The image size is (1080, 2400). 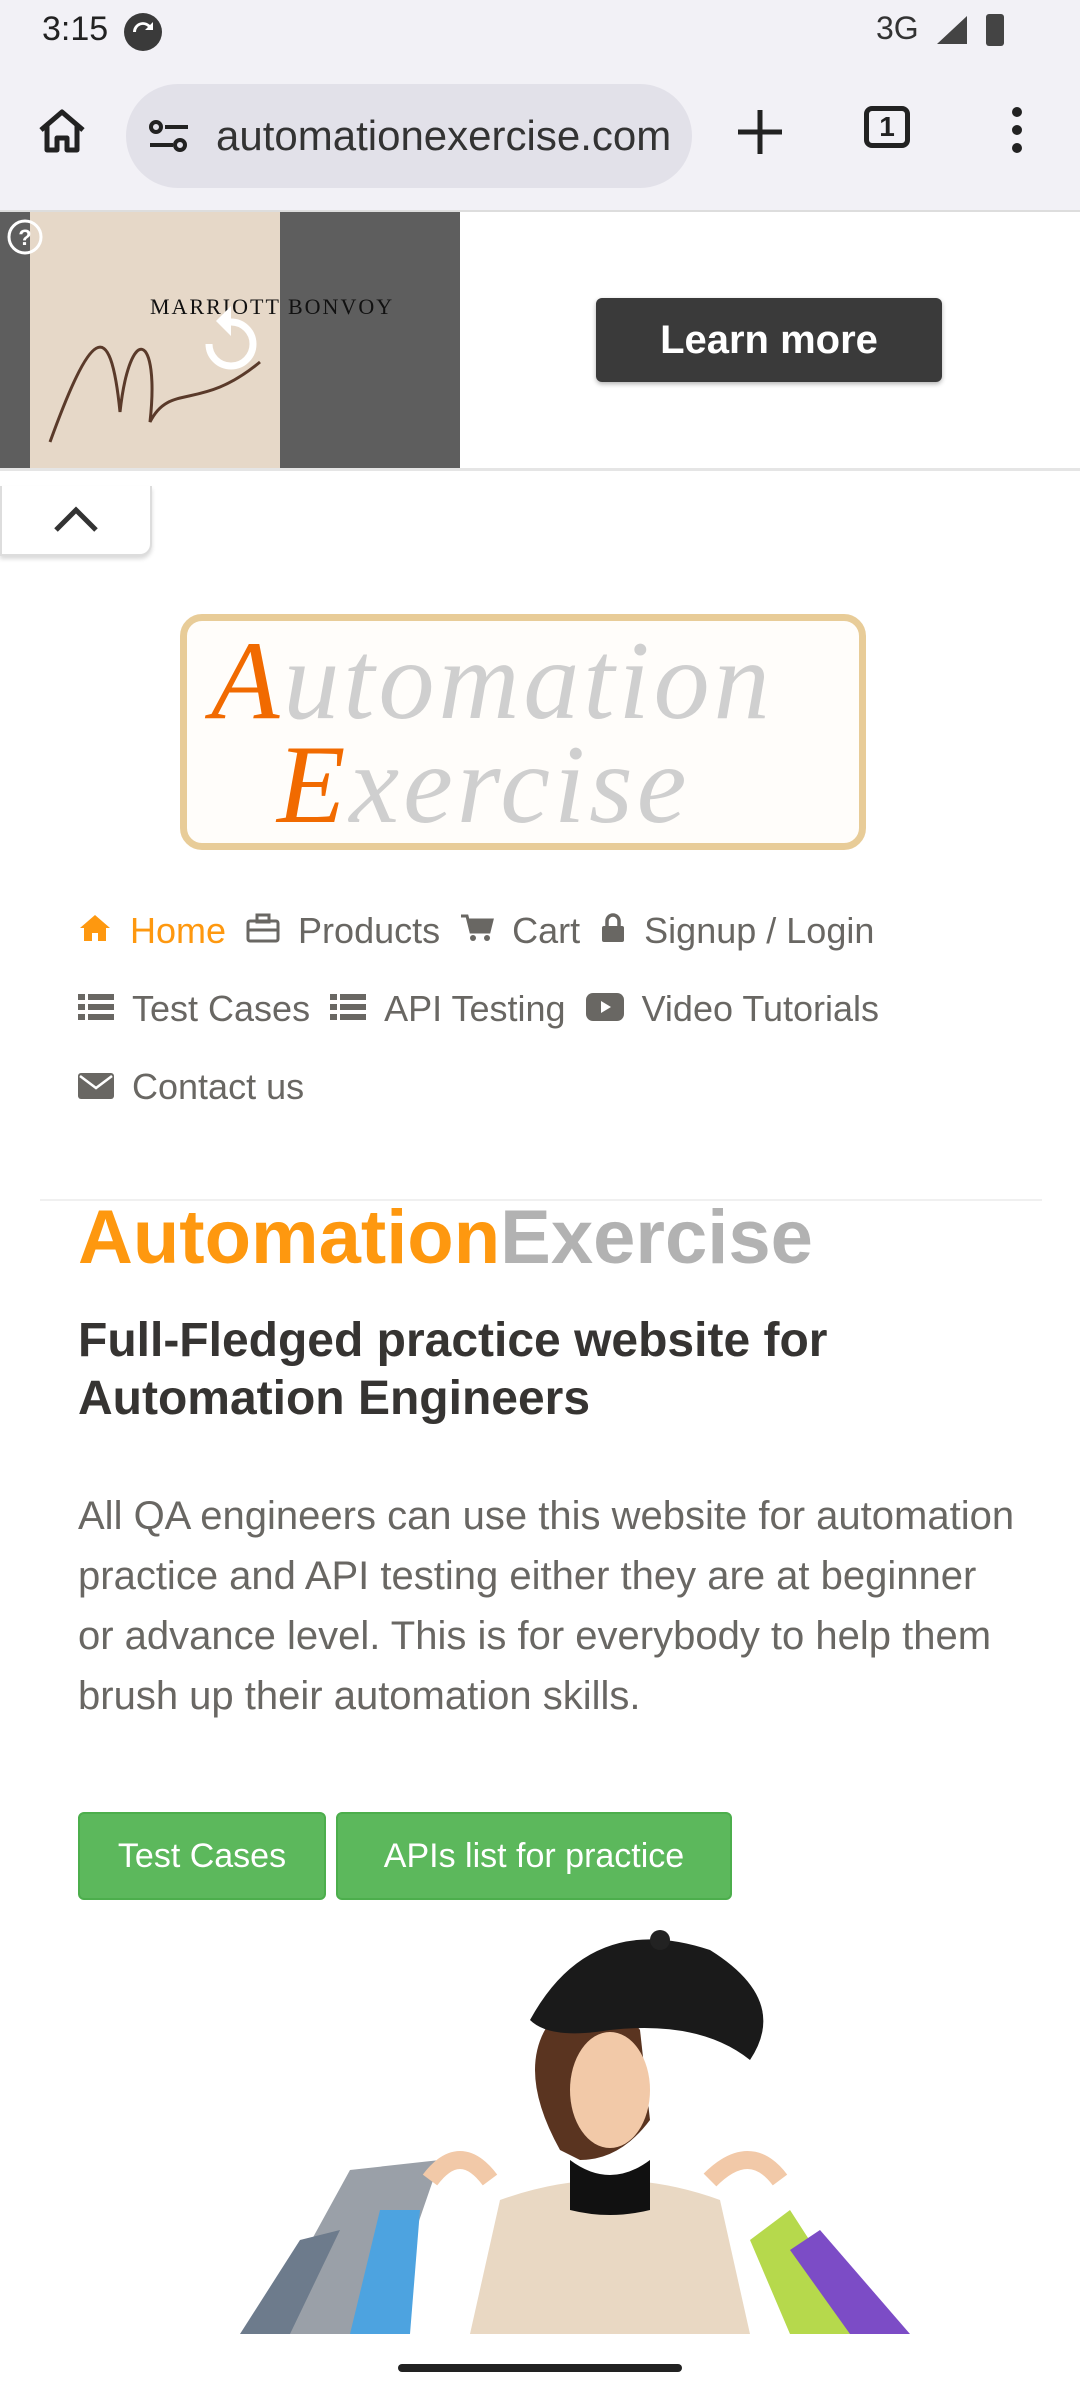 What do you see at coordinates (492, 681) in the screenshot?
I see `logo-line-1: Automation` at bounding box center [492, 681].